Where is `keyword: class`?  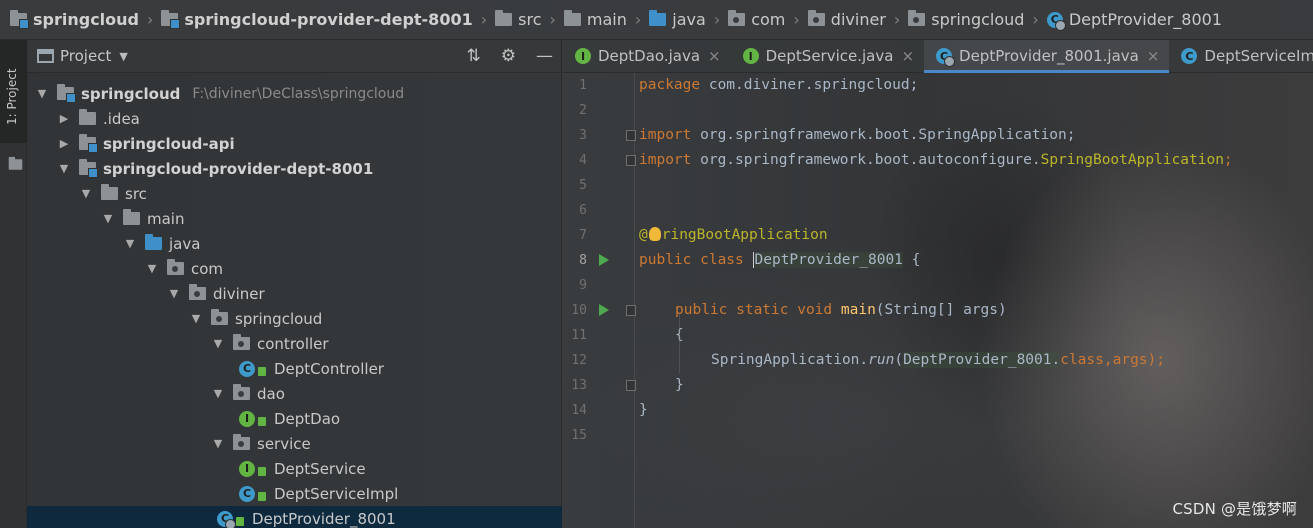
keyword: class is located at coordinates (1082, 360).